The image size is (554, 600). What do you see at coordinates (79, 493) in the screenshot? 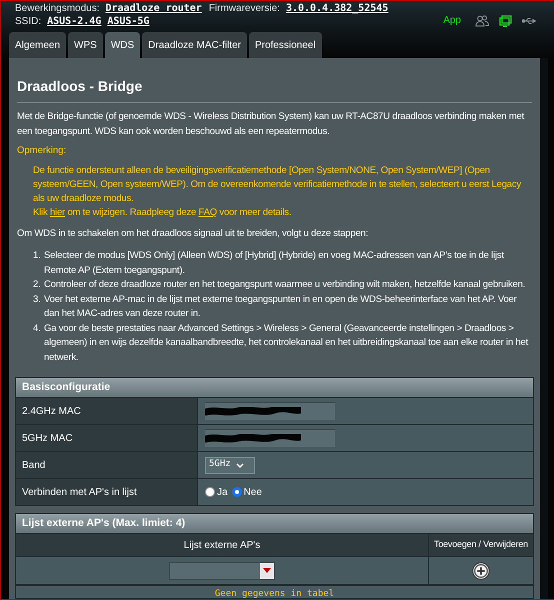
I see `field-label: Verbinden met AP's in lijst` at bounding box center [79, 493].